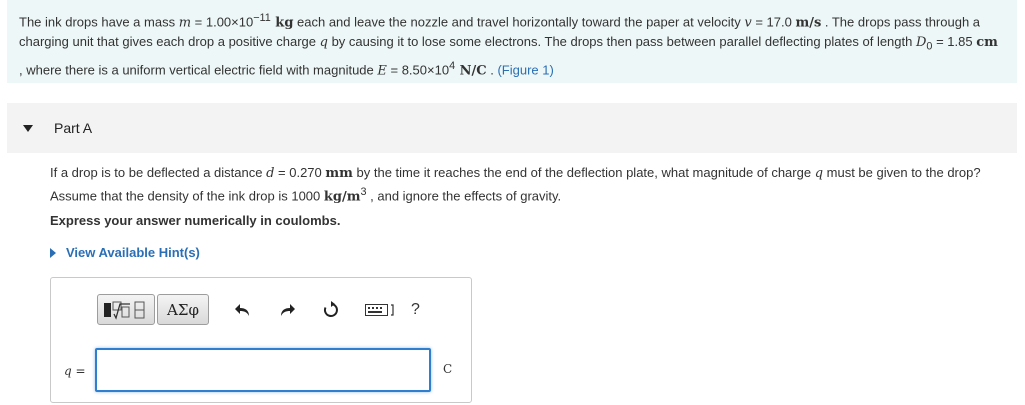  What do you see at coordinates (243, 310) in the screenshot?
I see `undo-icon` at bounding box center [243, 310].